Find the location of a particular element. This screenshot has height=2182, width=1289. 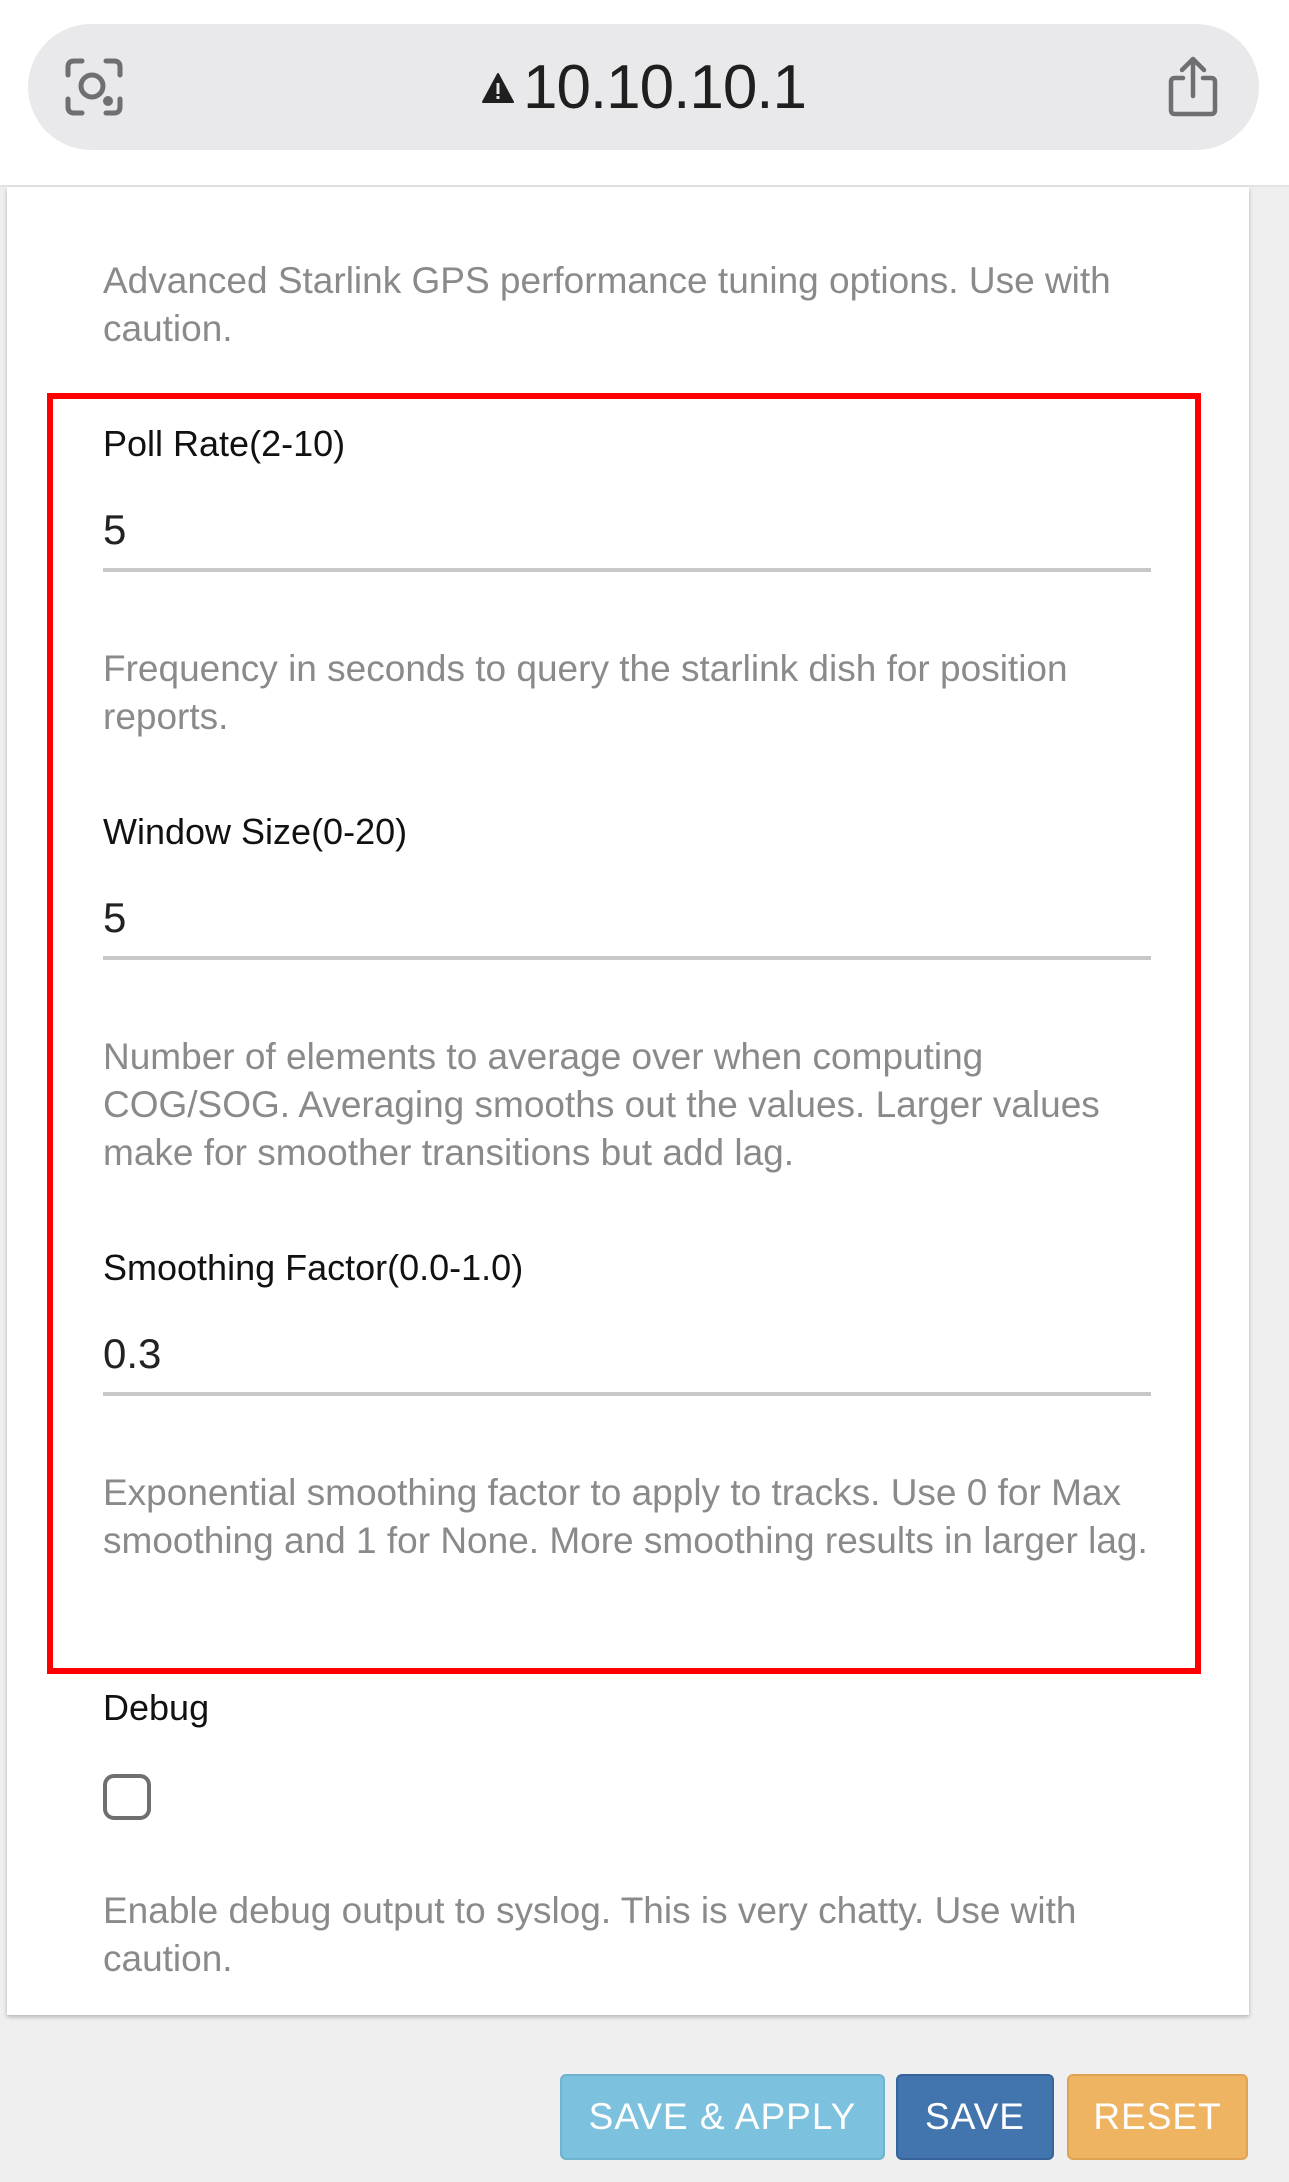

window-size-label: Window Size(0-20) is located at coordinates (255, 831).